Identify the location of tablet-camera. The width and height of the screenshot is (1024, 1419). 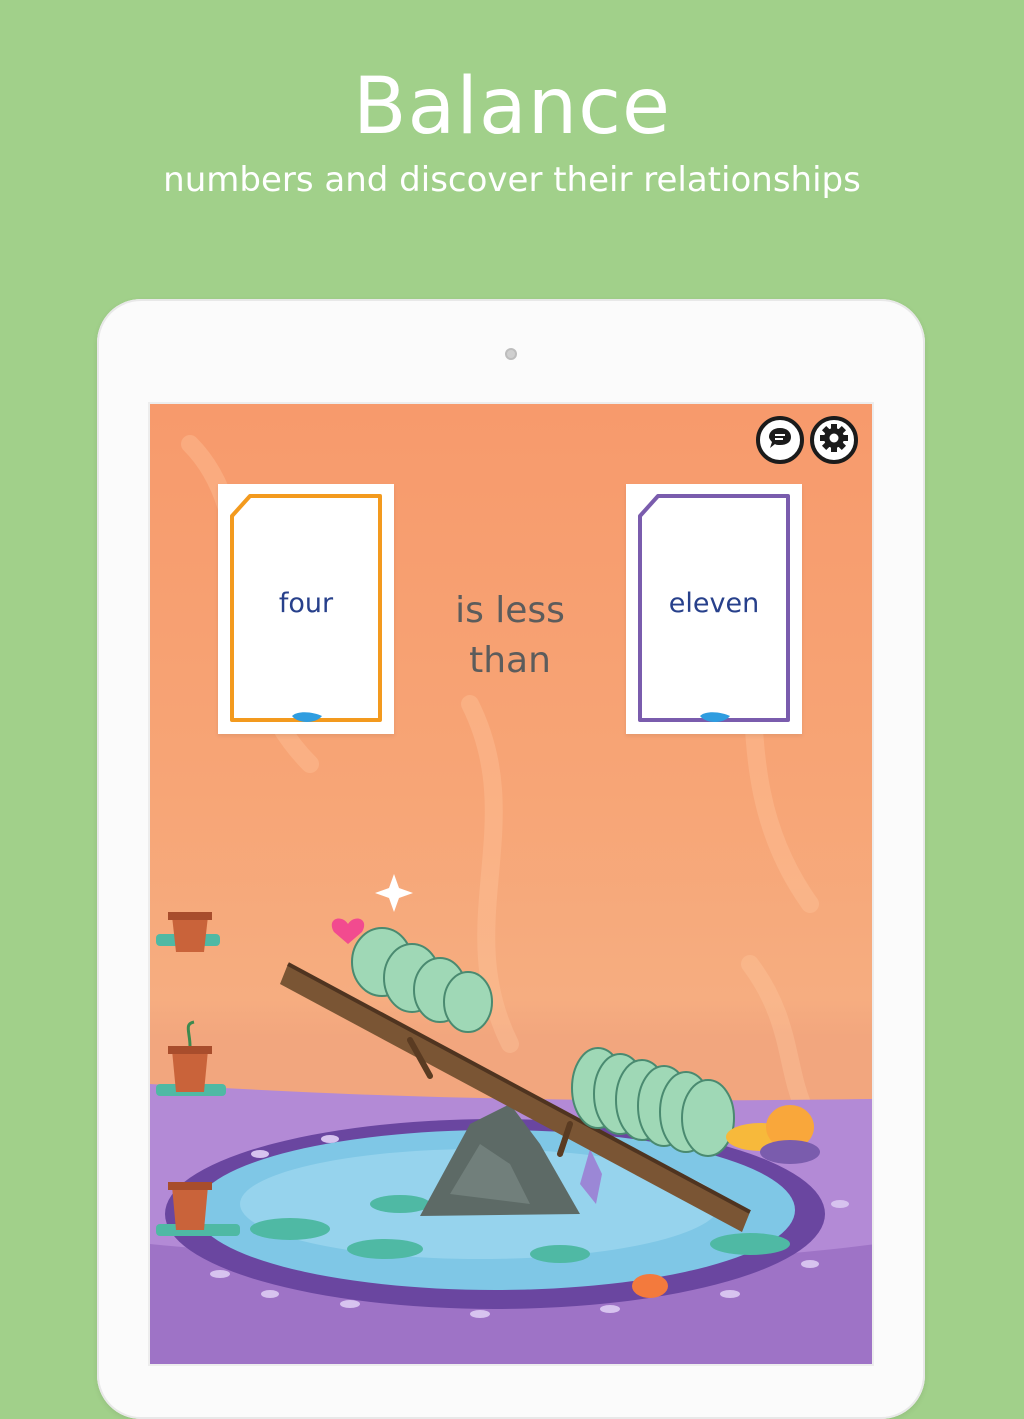
(511, 354).